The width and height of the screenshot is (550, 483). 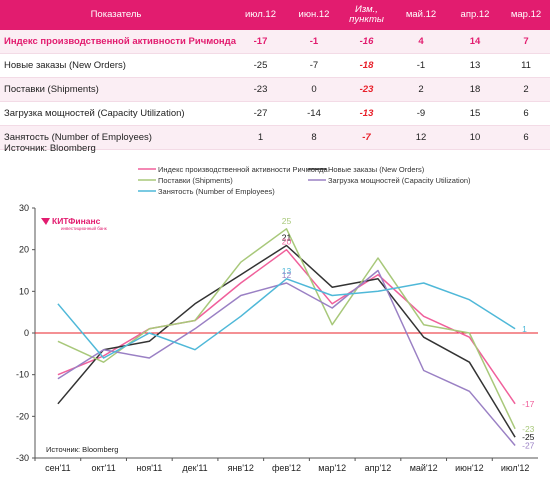 I want to click on x-tick-label: окт'11, so click(x=103, y=468).